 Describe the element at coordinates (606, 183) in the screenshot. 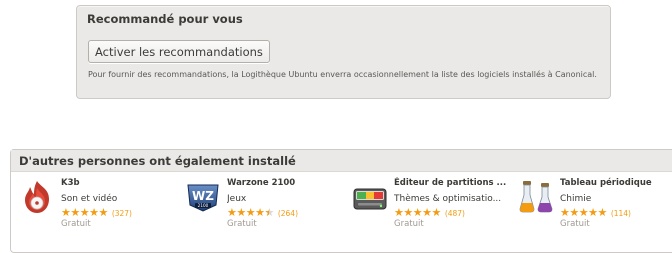

I see `app-name: Tableau périodique` at that location.